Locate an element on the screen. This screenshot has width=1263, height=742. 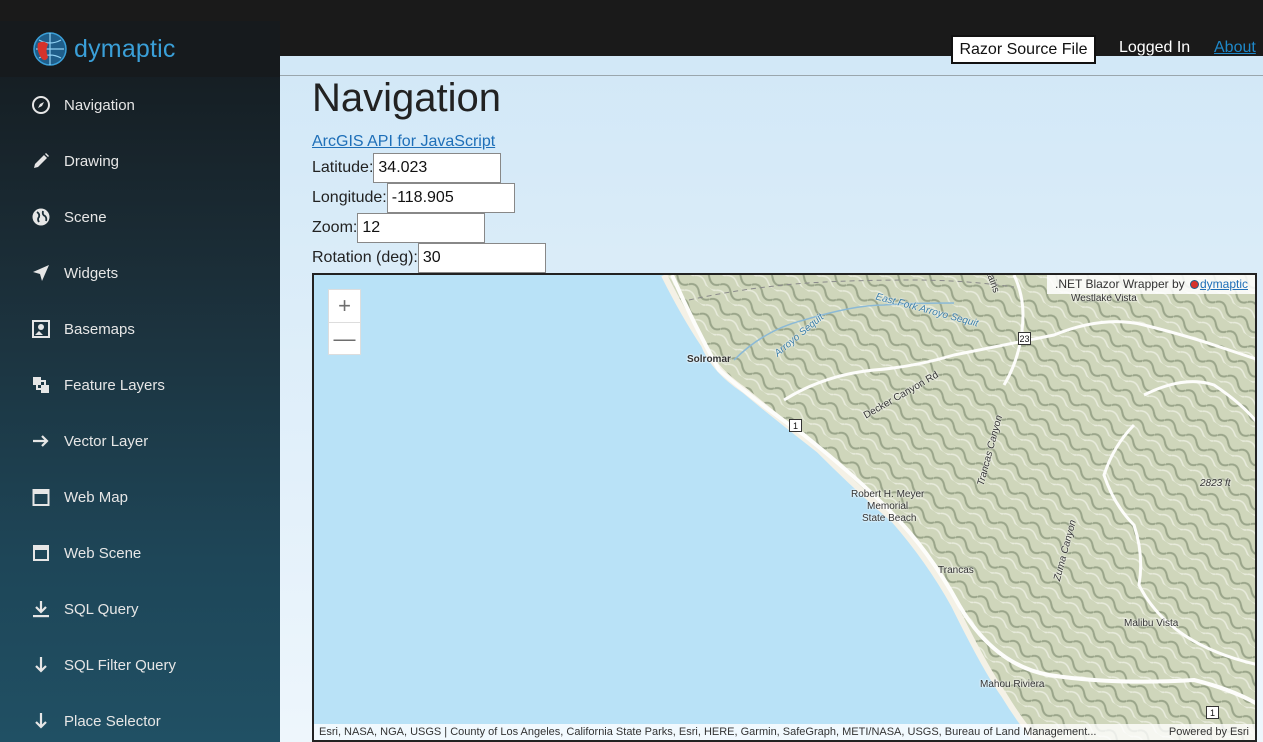
latitude-label: Latitude: is located at coordinates (343, 167).